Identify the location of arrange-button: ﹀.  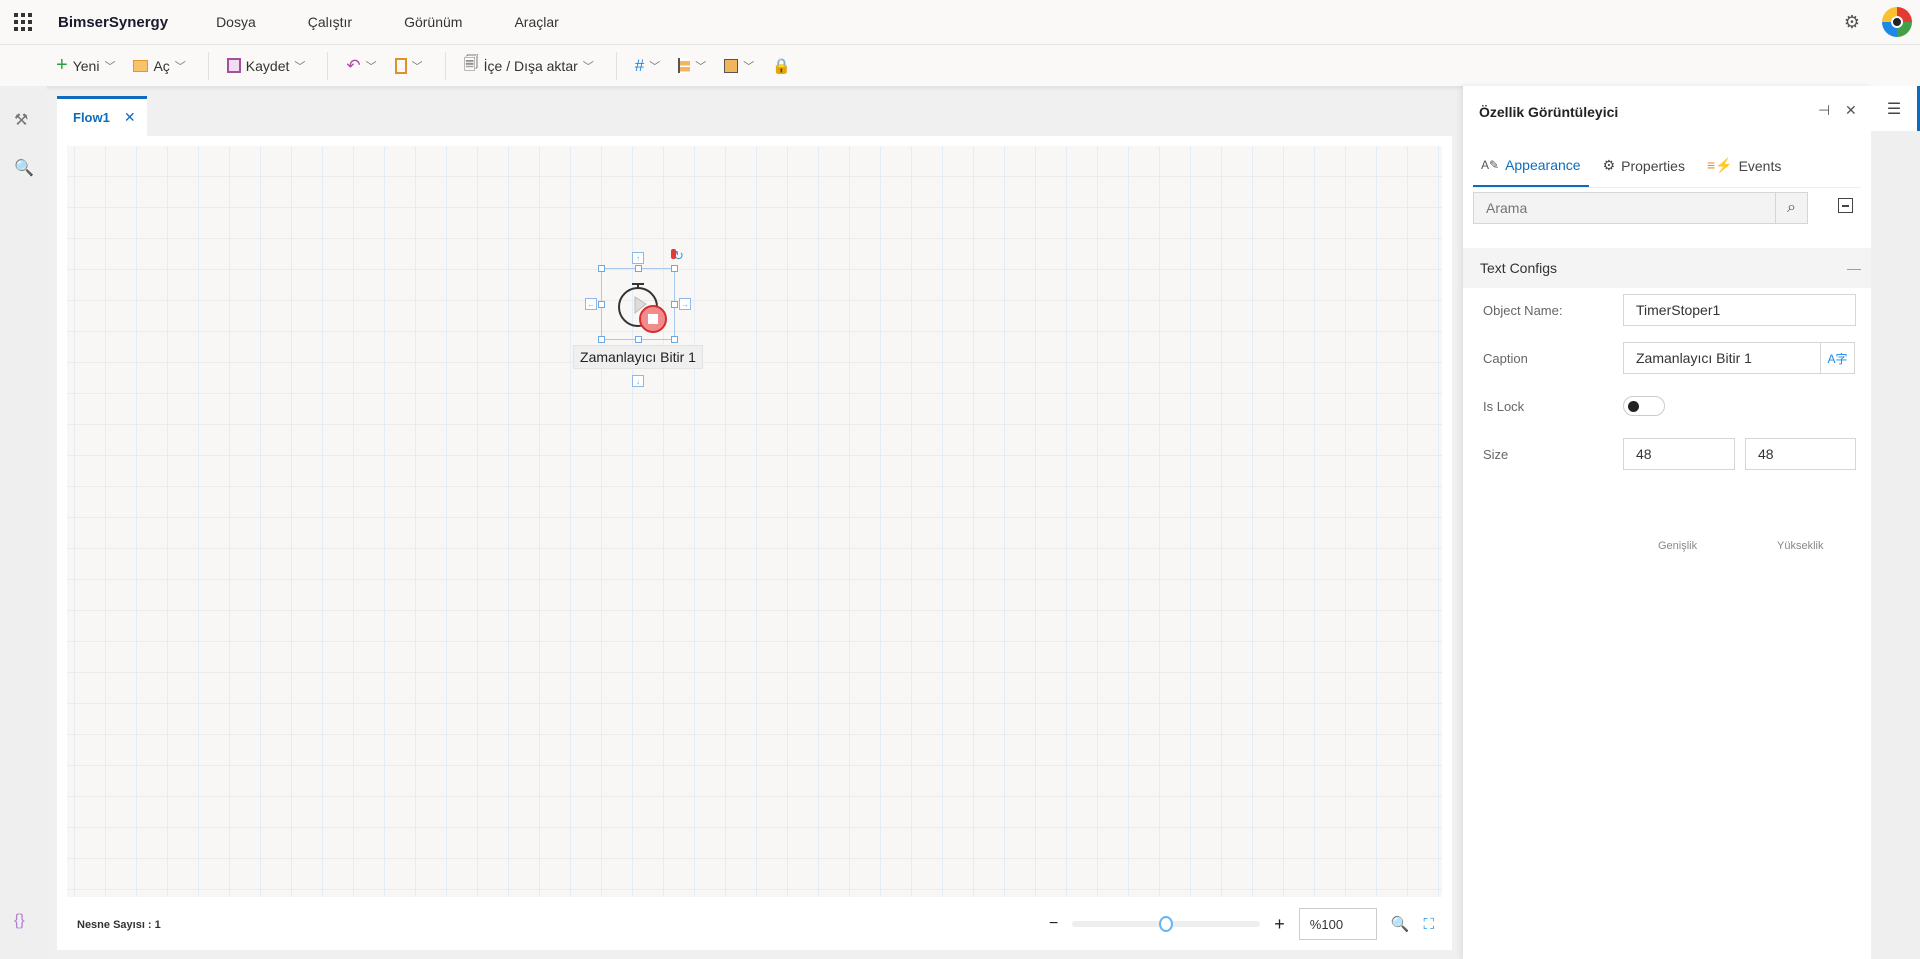
(739, 66).